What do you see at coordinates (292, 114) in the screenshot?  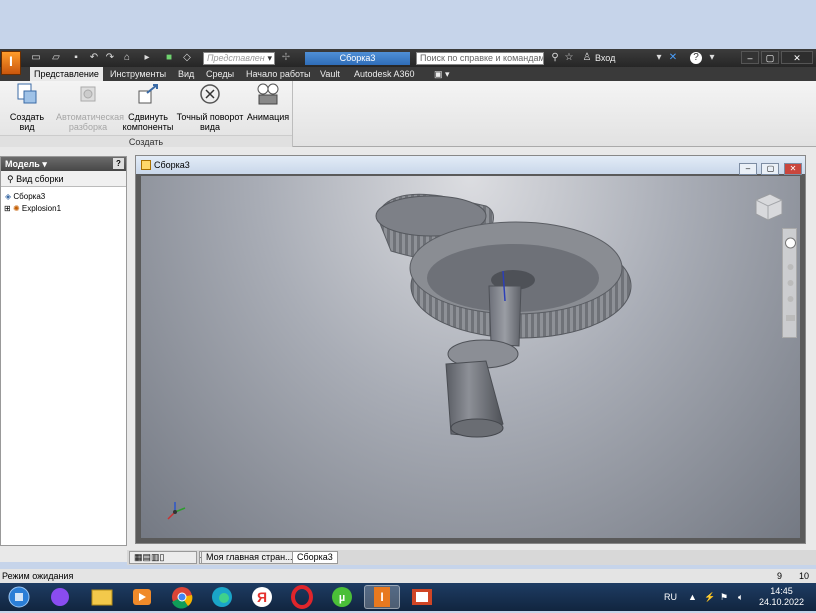 I see `panel-separator` at bounding box center [292, 114].